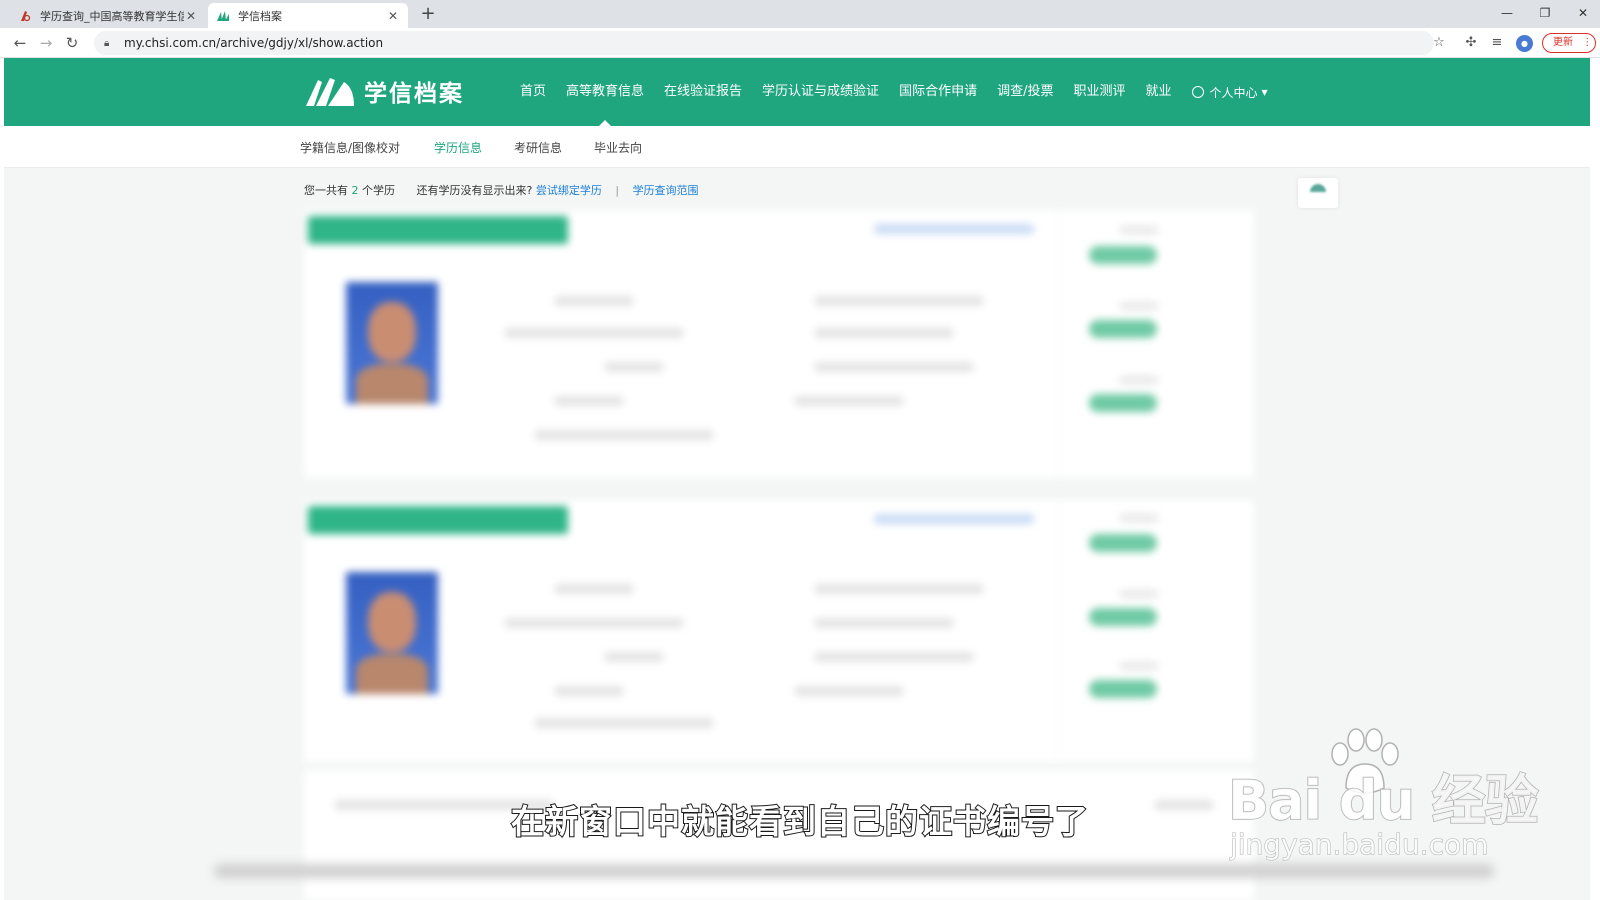  I want to click on baidu-jingyan-watermark: Bai du 经验 jingyan.baidu.com, so click(1383, 798).